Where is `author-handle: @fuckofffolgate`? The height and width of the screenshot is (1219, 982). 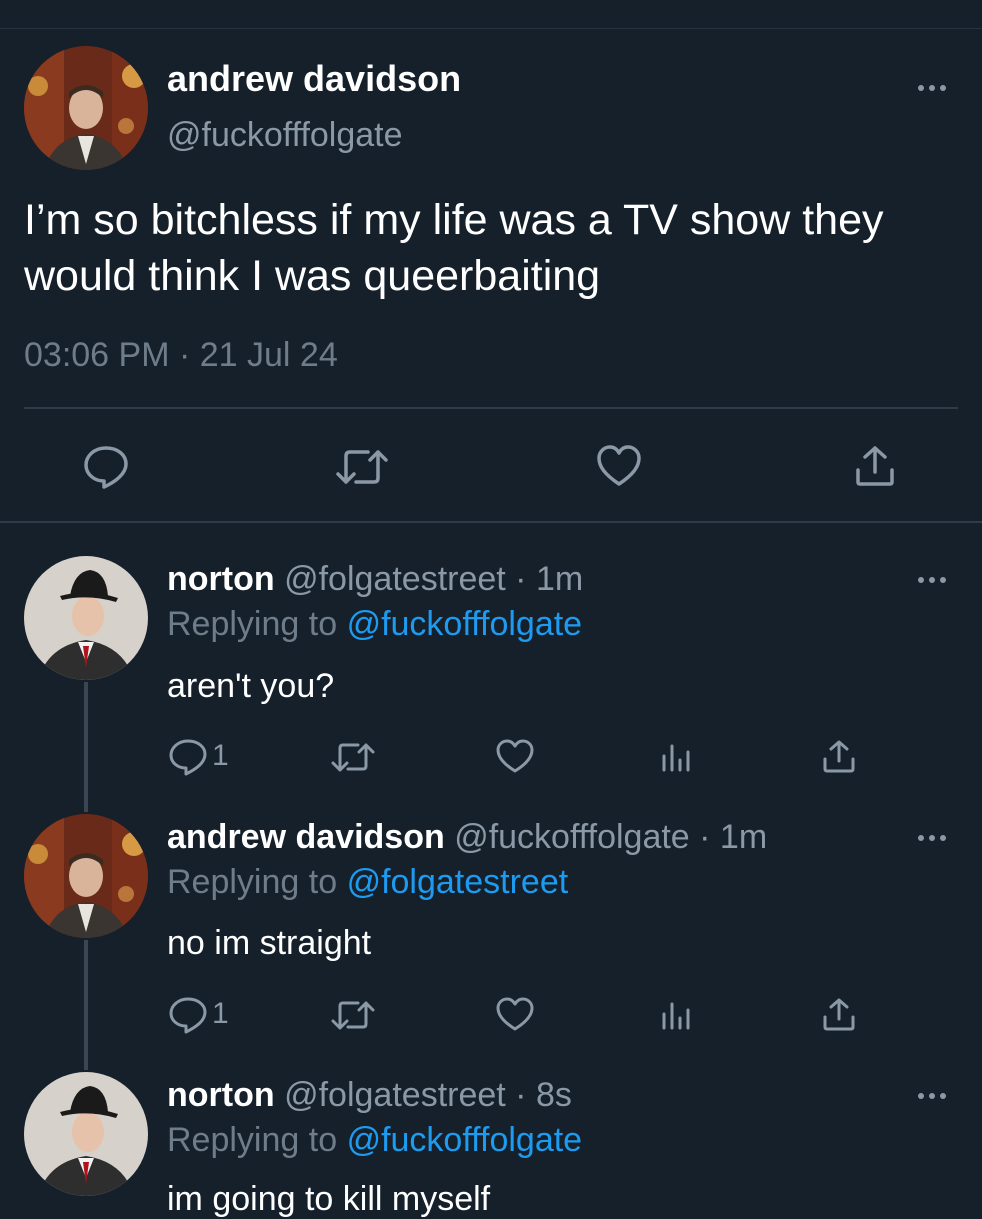
author-handle: @fuckofffolgate is located at coordinates (285, 135).